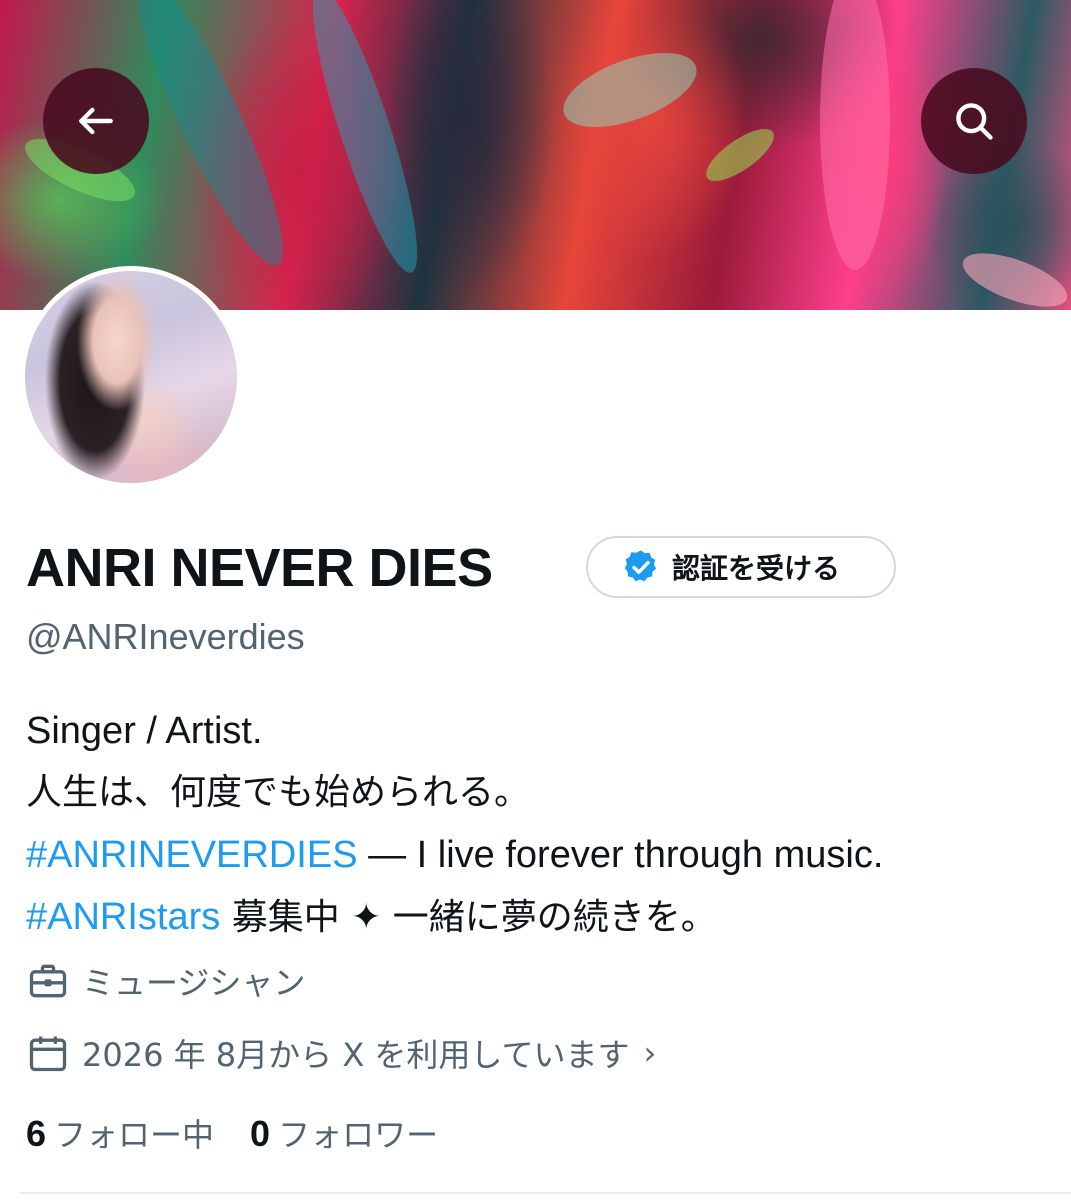 Image resolution: width=1071 pixels, height=1200 pixels. I want to click on avatar, so click(131, 377).